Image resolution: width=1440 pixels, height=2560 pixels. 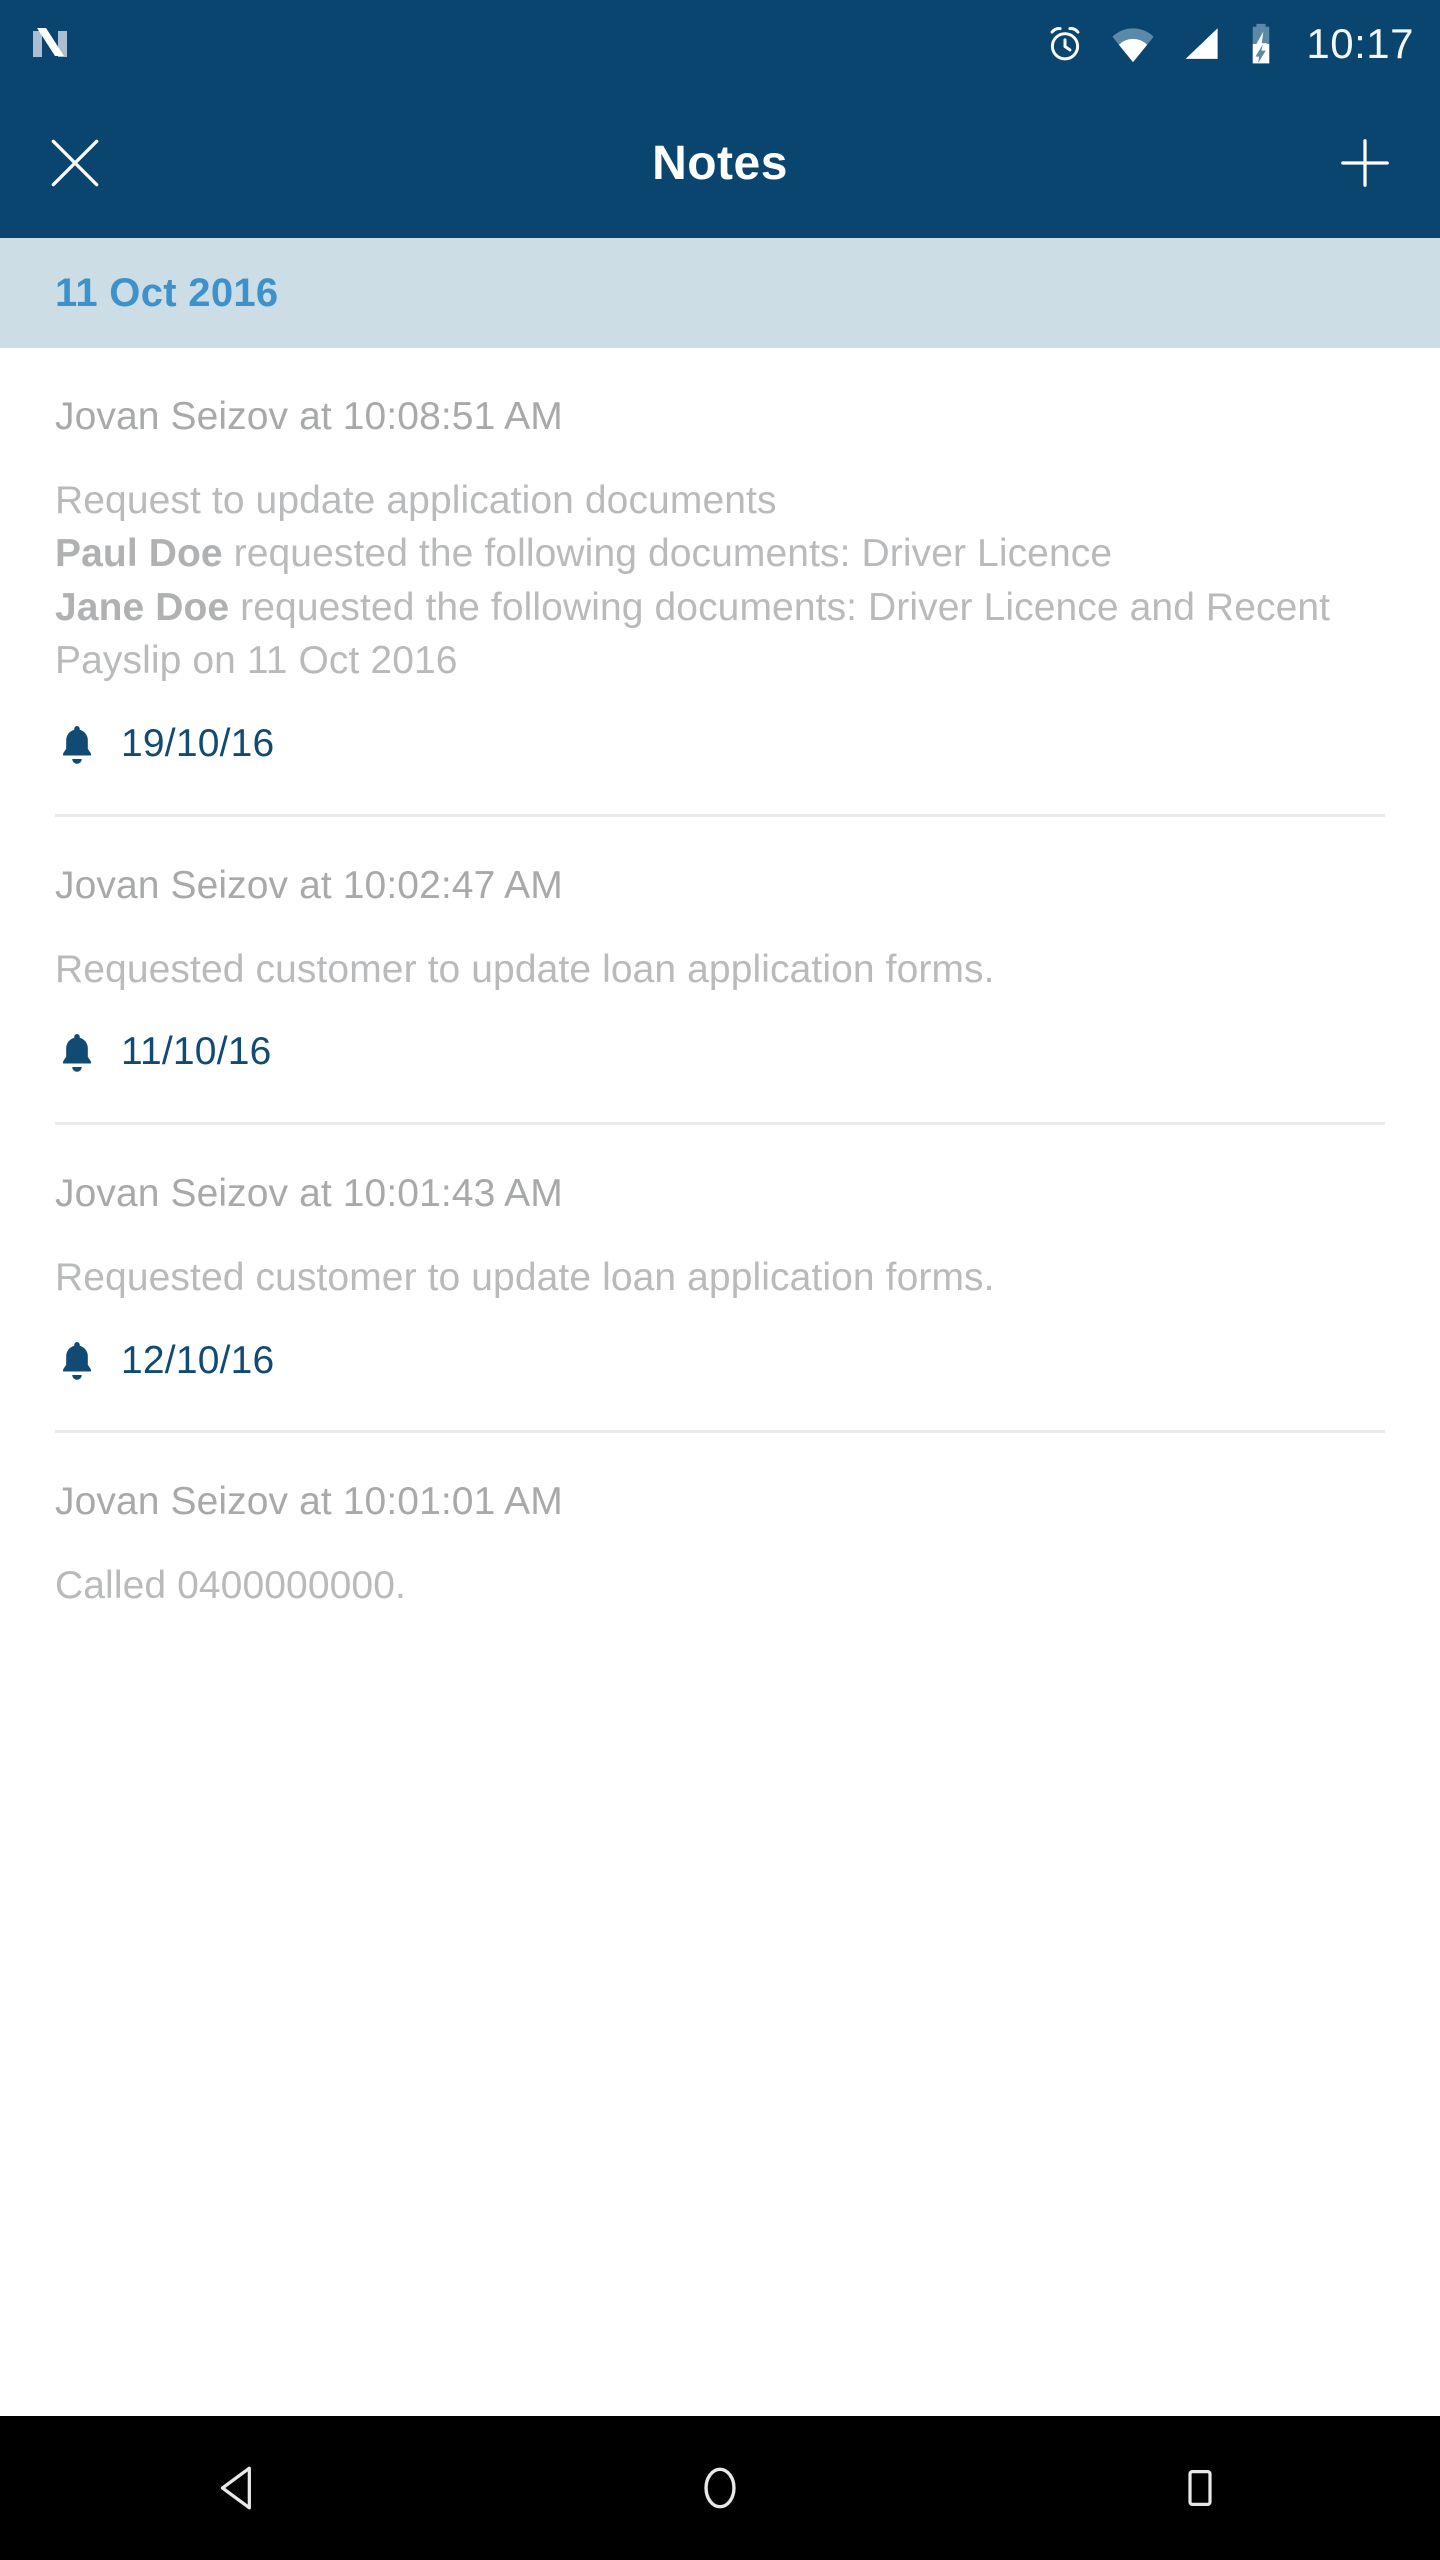 I want to click on note-reminder: 11/10/16, so click(x=720, y=1054).